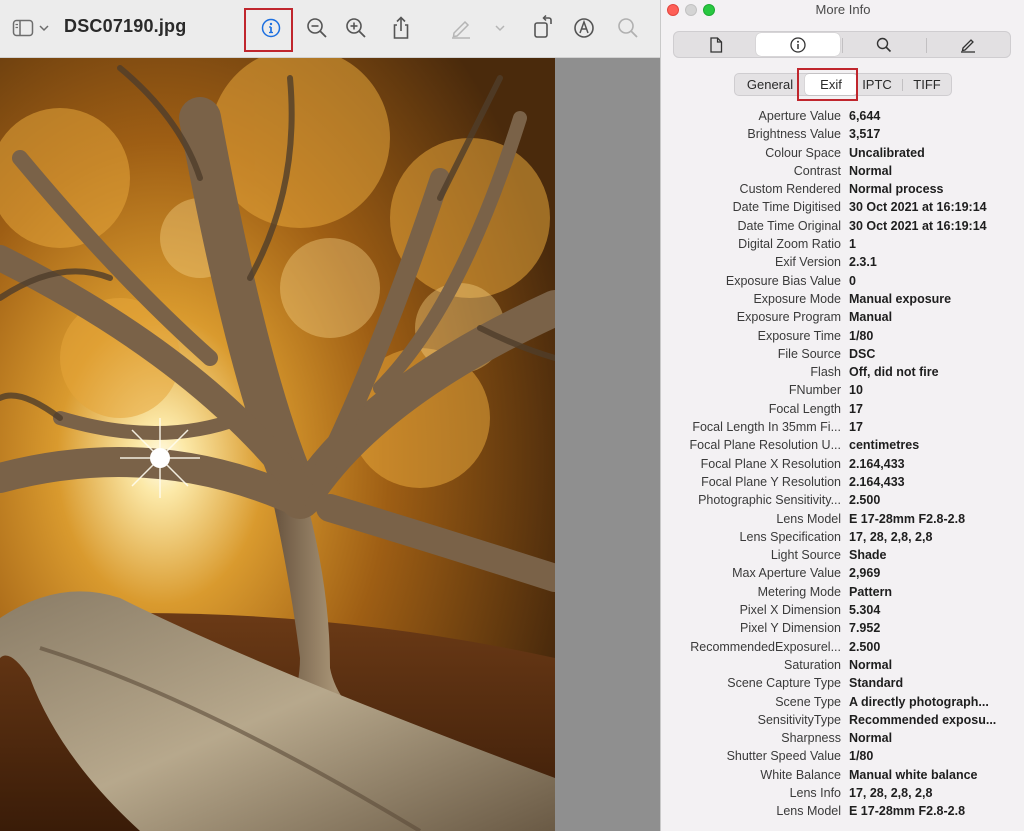  I want to click on markup-button, so click(461, 28).